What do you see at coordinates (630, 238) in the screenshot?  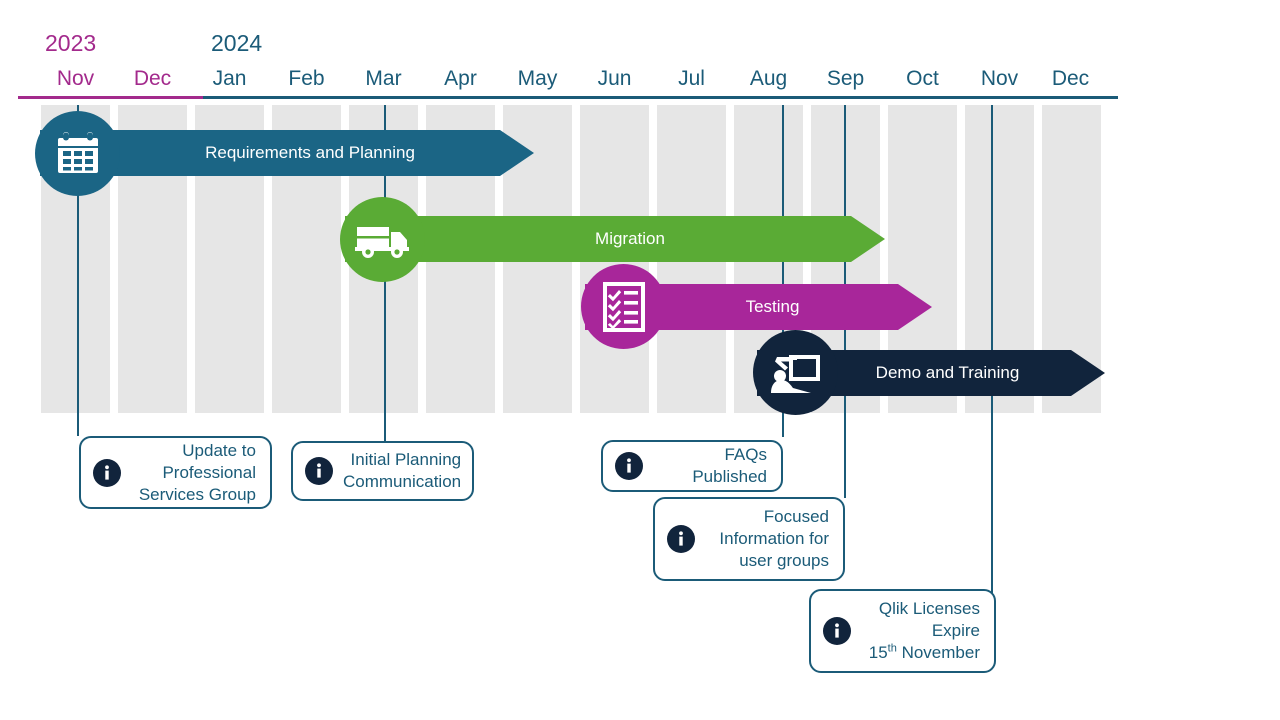 I see `phase-label-migration: Migration` at bounding box center [630, 238].